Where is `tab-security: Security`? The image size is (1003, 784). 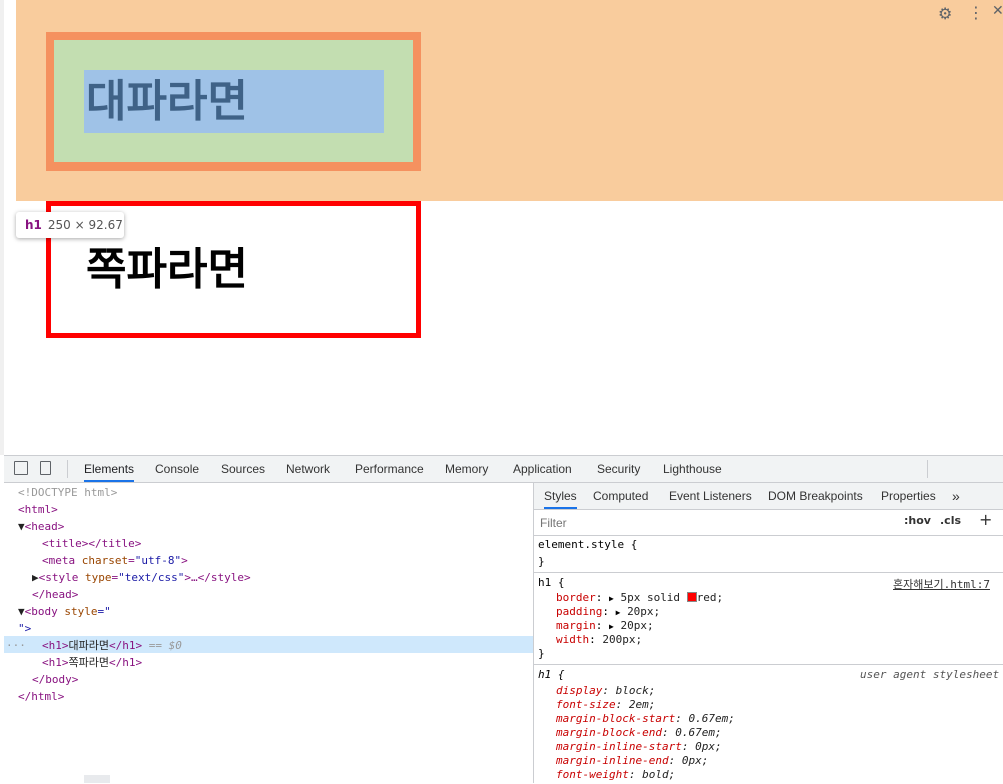
tab-security: Security is located at coordinates (618, 469).